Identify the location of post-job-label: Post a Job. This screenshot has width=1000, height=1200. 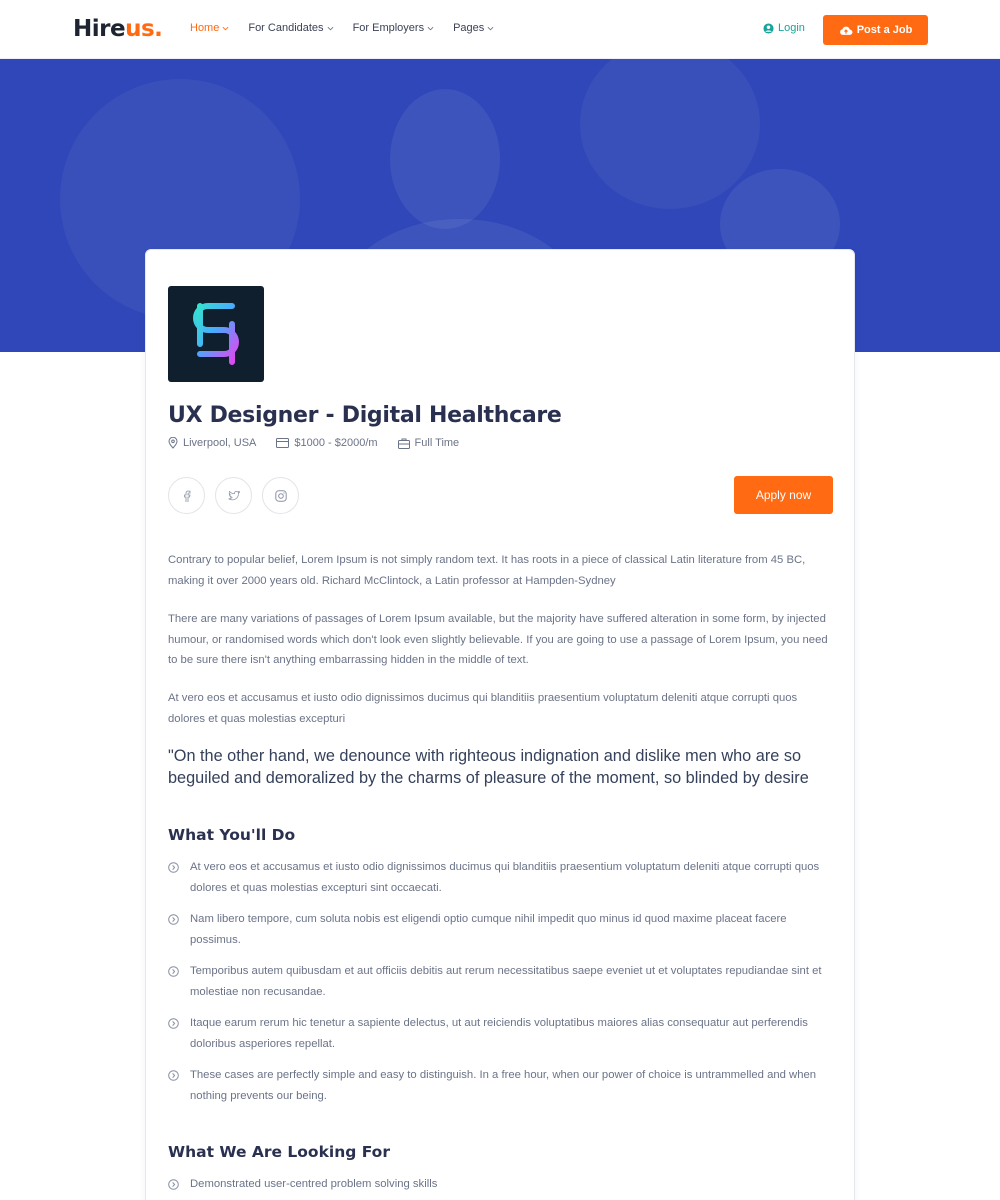
(884, 30).